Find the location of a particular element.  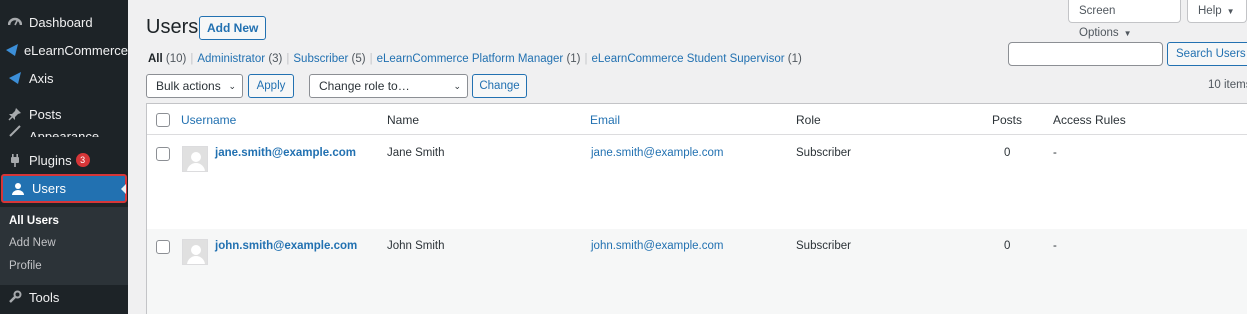

sidebar-item-axis: Axis is located at coordinates (64, 78).